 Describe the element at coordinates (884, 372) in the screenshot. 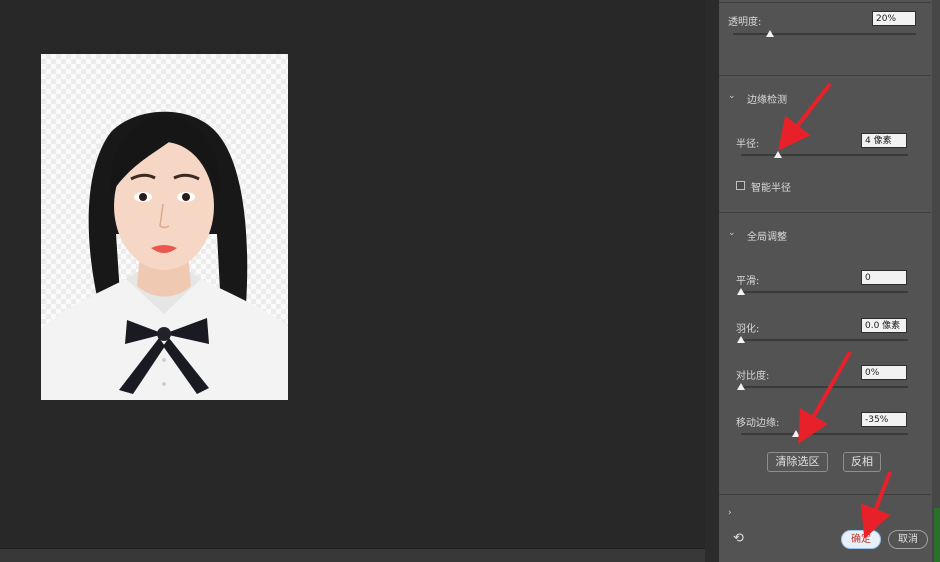

I see `contrast-value-field: 0%` at that location.